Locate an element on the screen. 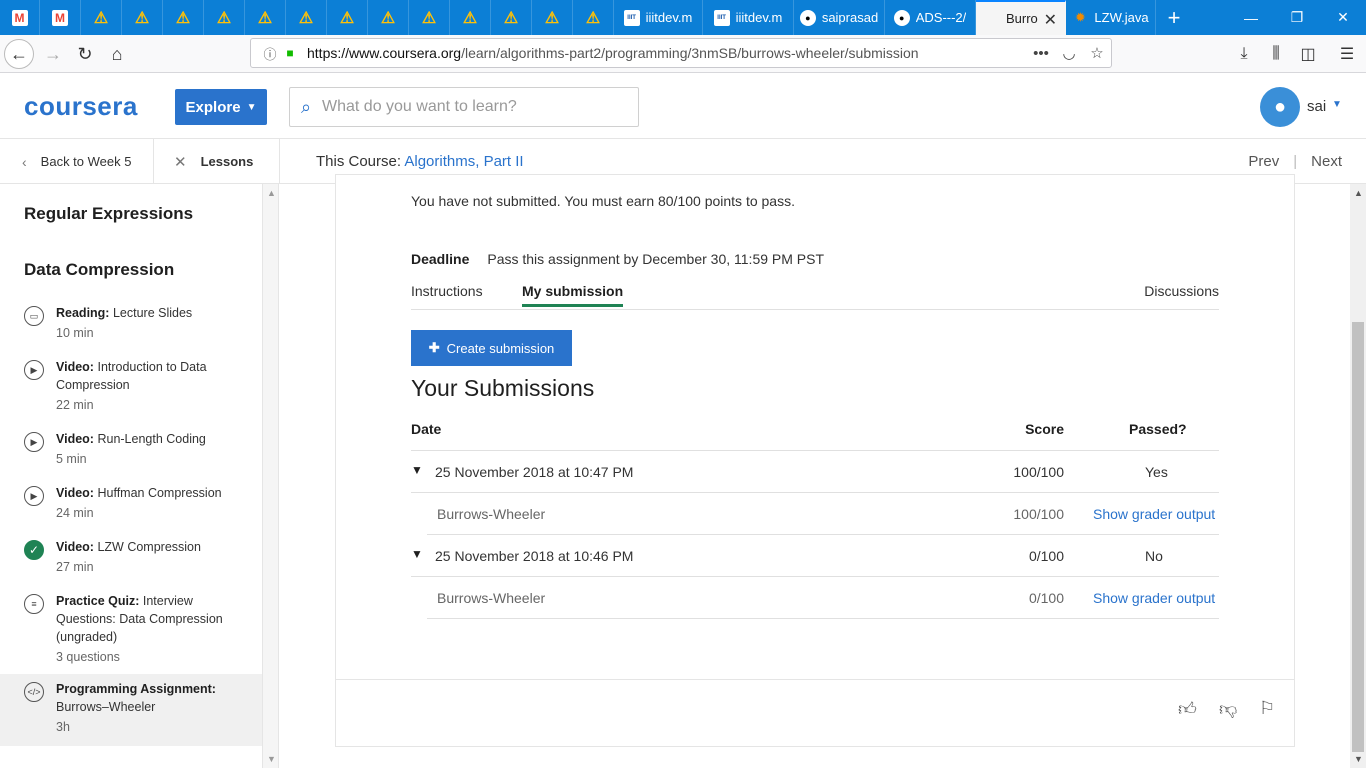  thumbs-down-icon: 👎︎ is located at coordinates (1228, 709).